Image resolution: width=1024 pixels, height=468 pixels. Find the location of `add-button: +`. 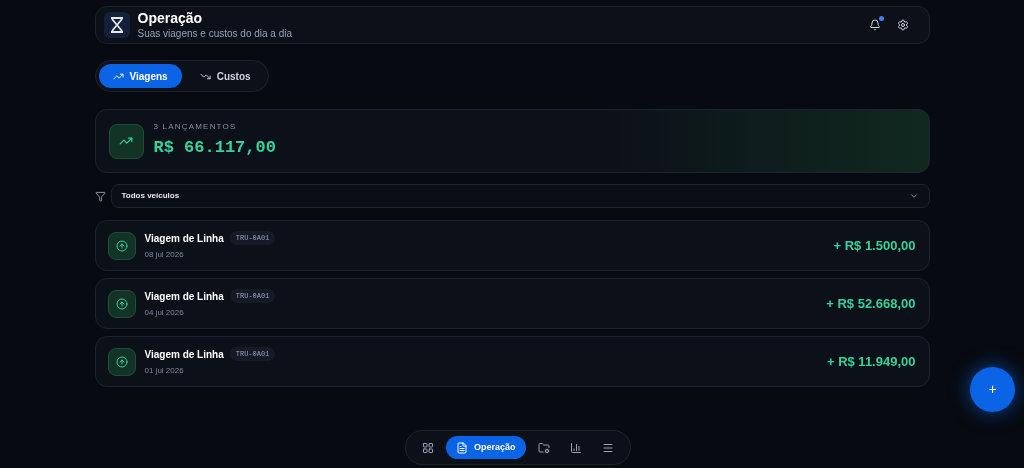

add-button: + is located at coordinates (992, 389).